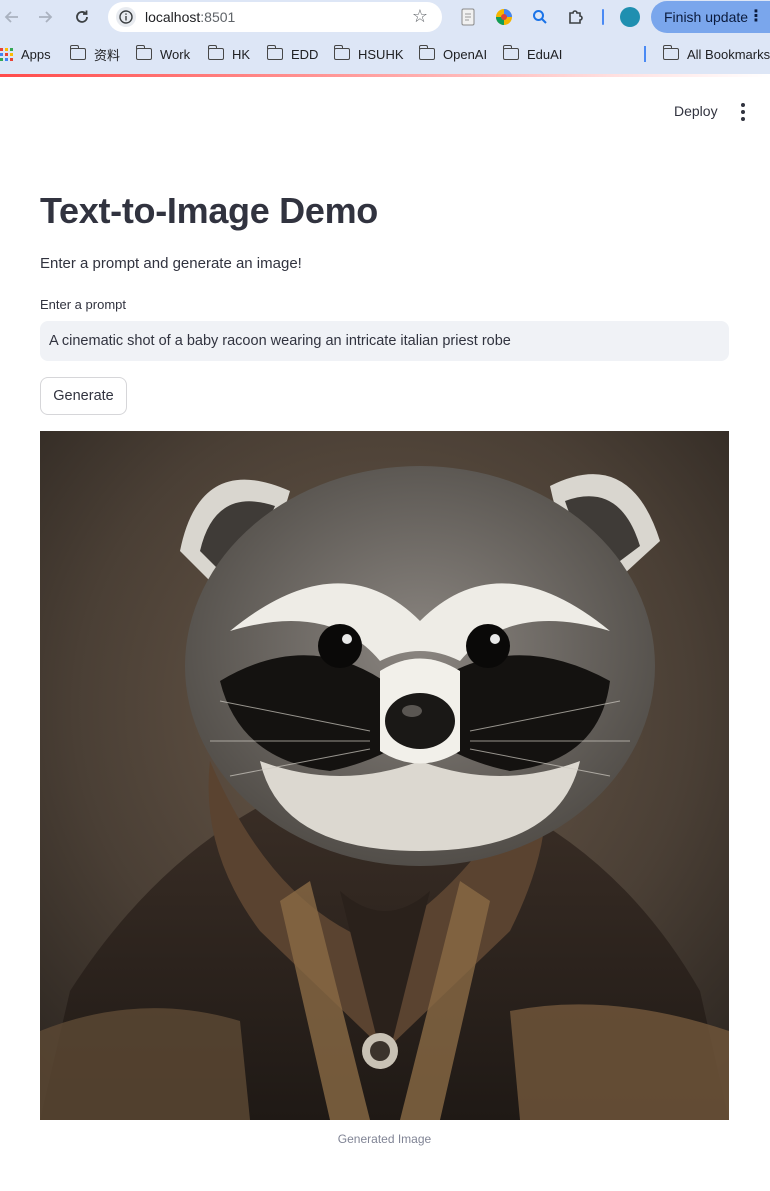 The image size is (770, 1191). What do you see at coordinates (305, 54) in the screenshot?
I see `bookmark-label: EDD` at bounding box center [305, 54].